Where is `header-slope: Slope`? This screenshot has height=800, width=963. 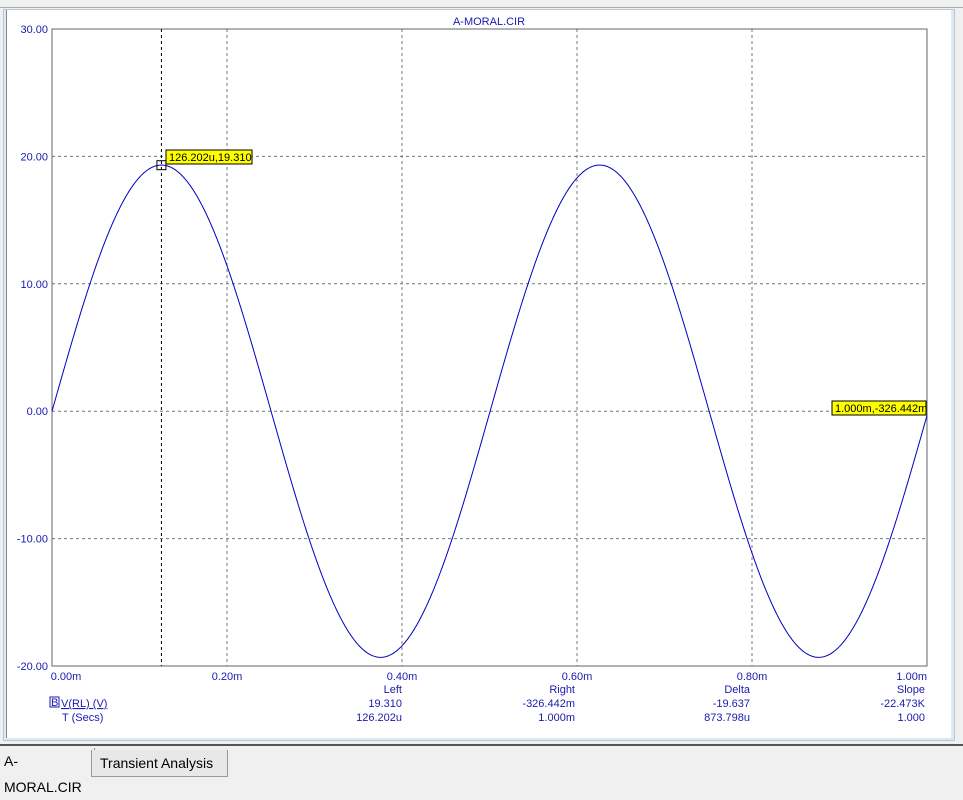 header-slope: Slope is located at coordinates (911, 690).